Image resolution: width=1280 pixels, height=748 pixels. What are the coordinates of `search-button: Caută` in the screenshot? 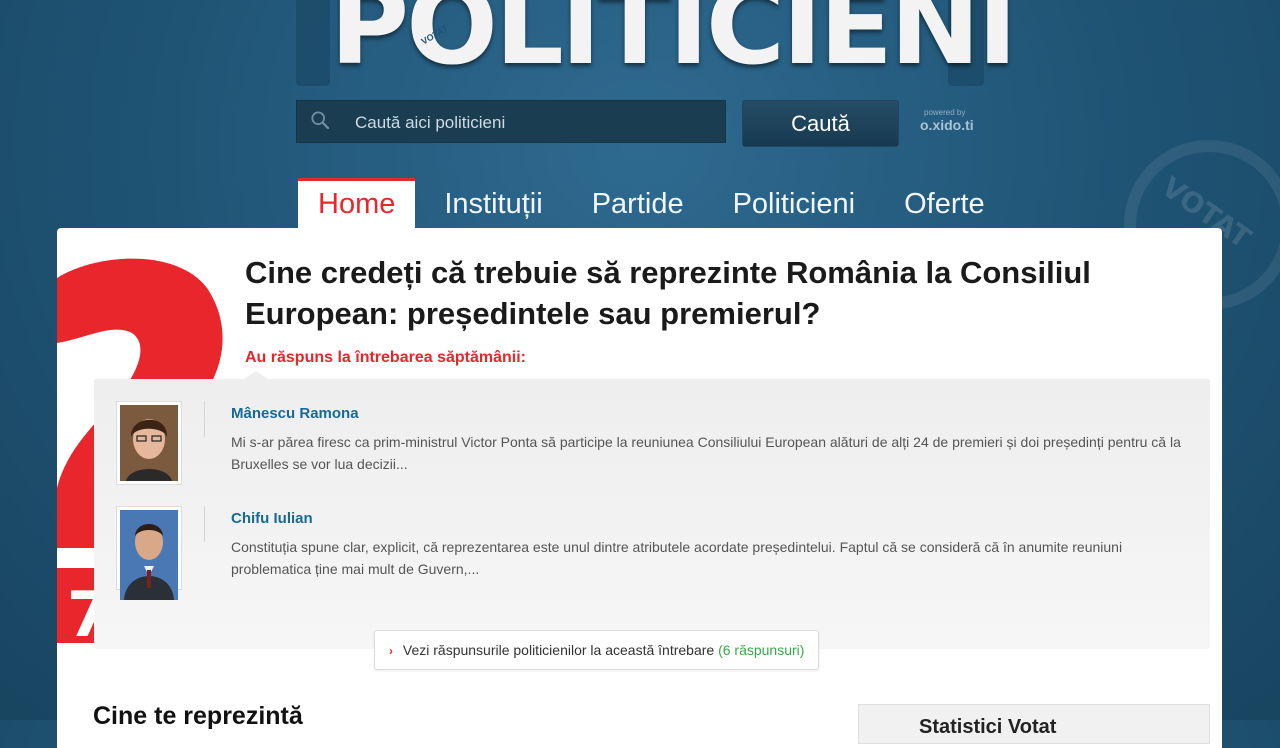 It's located at (820, 123).